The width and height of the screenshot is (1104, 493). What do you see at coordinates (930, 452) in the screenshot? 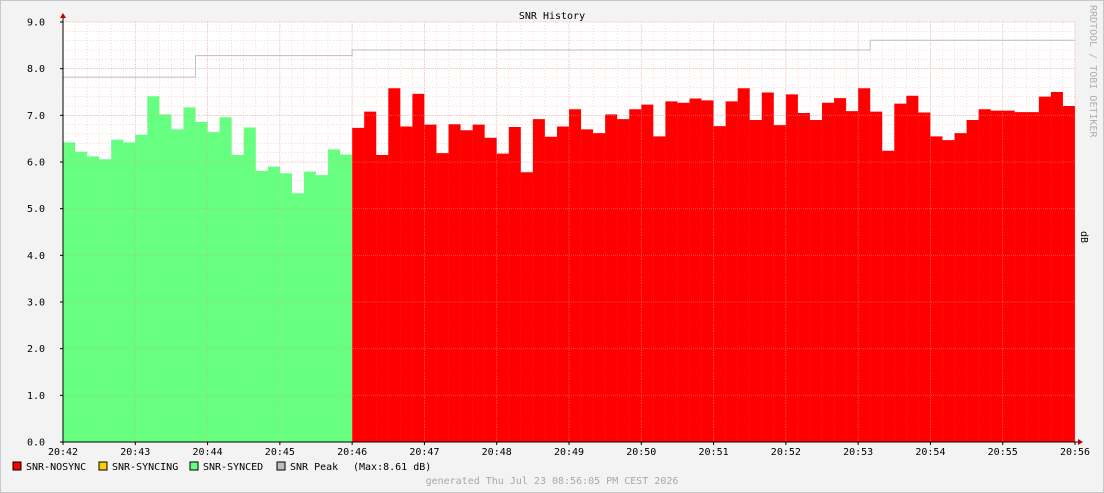
I see `x-tick-label: 20:54` at bounding box center [930, 452].